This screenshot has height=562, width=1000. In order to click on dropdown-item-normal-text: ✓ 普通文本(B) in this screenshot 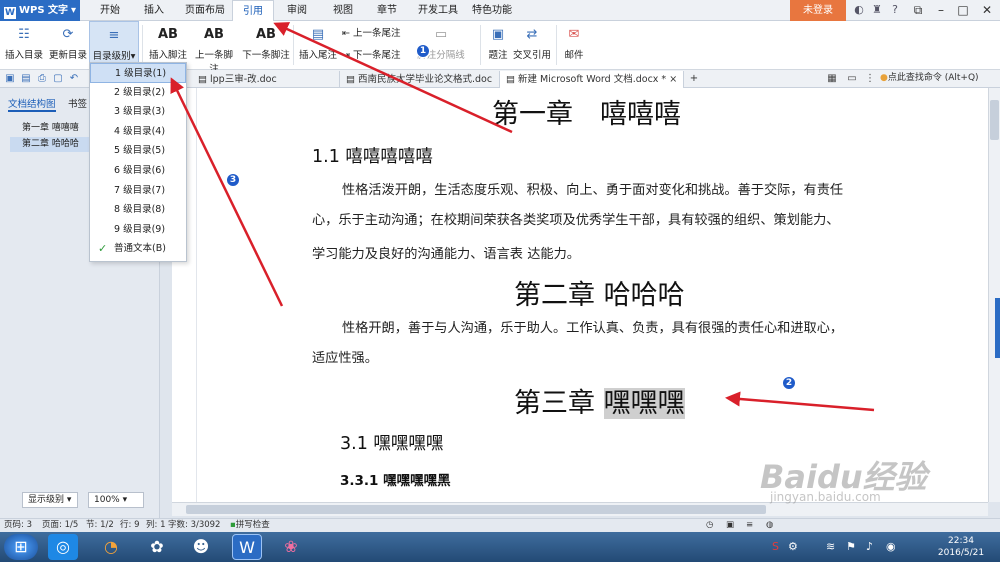, I will do `click(138, 249)`.